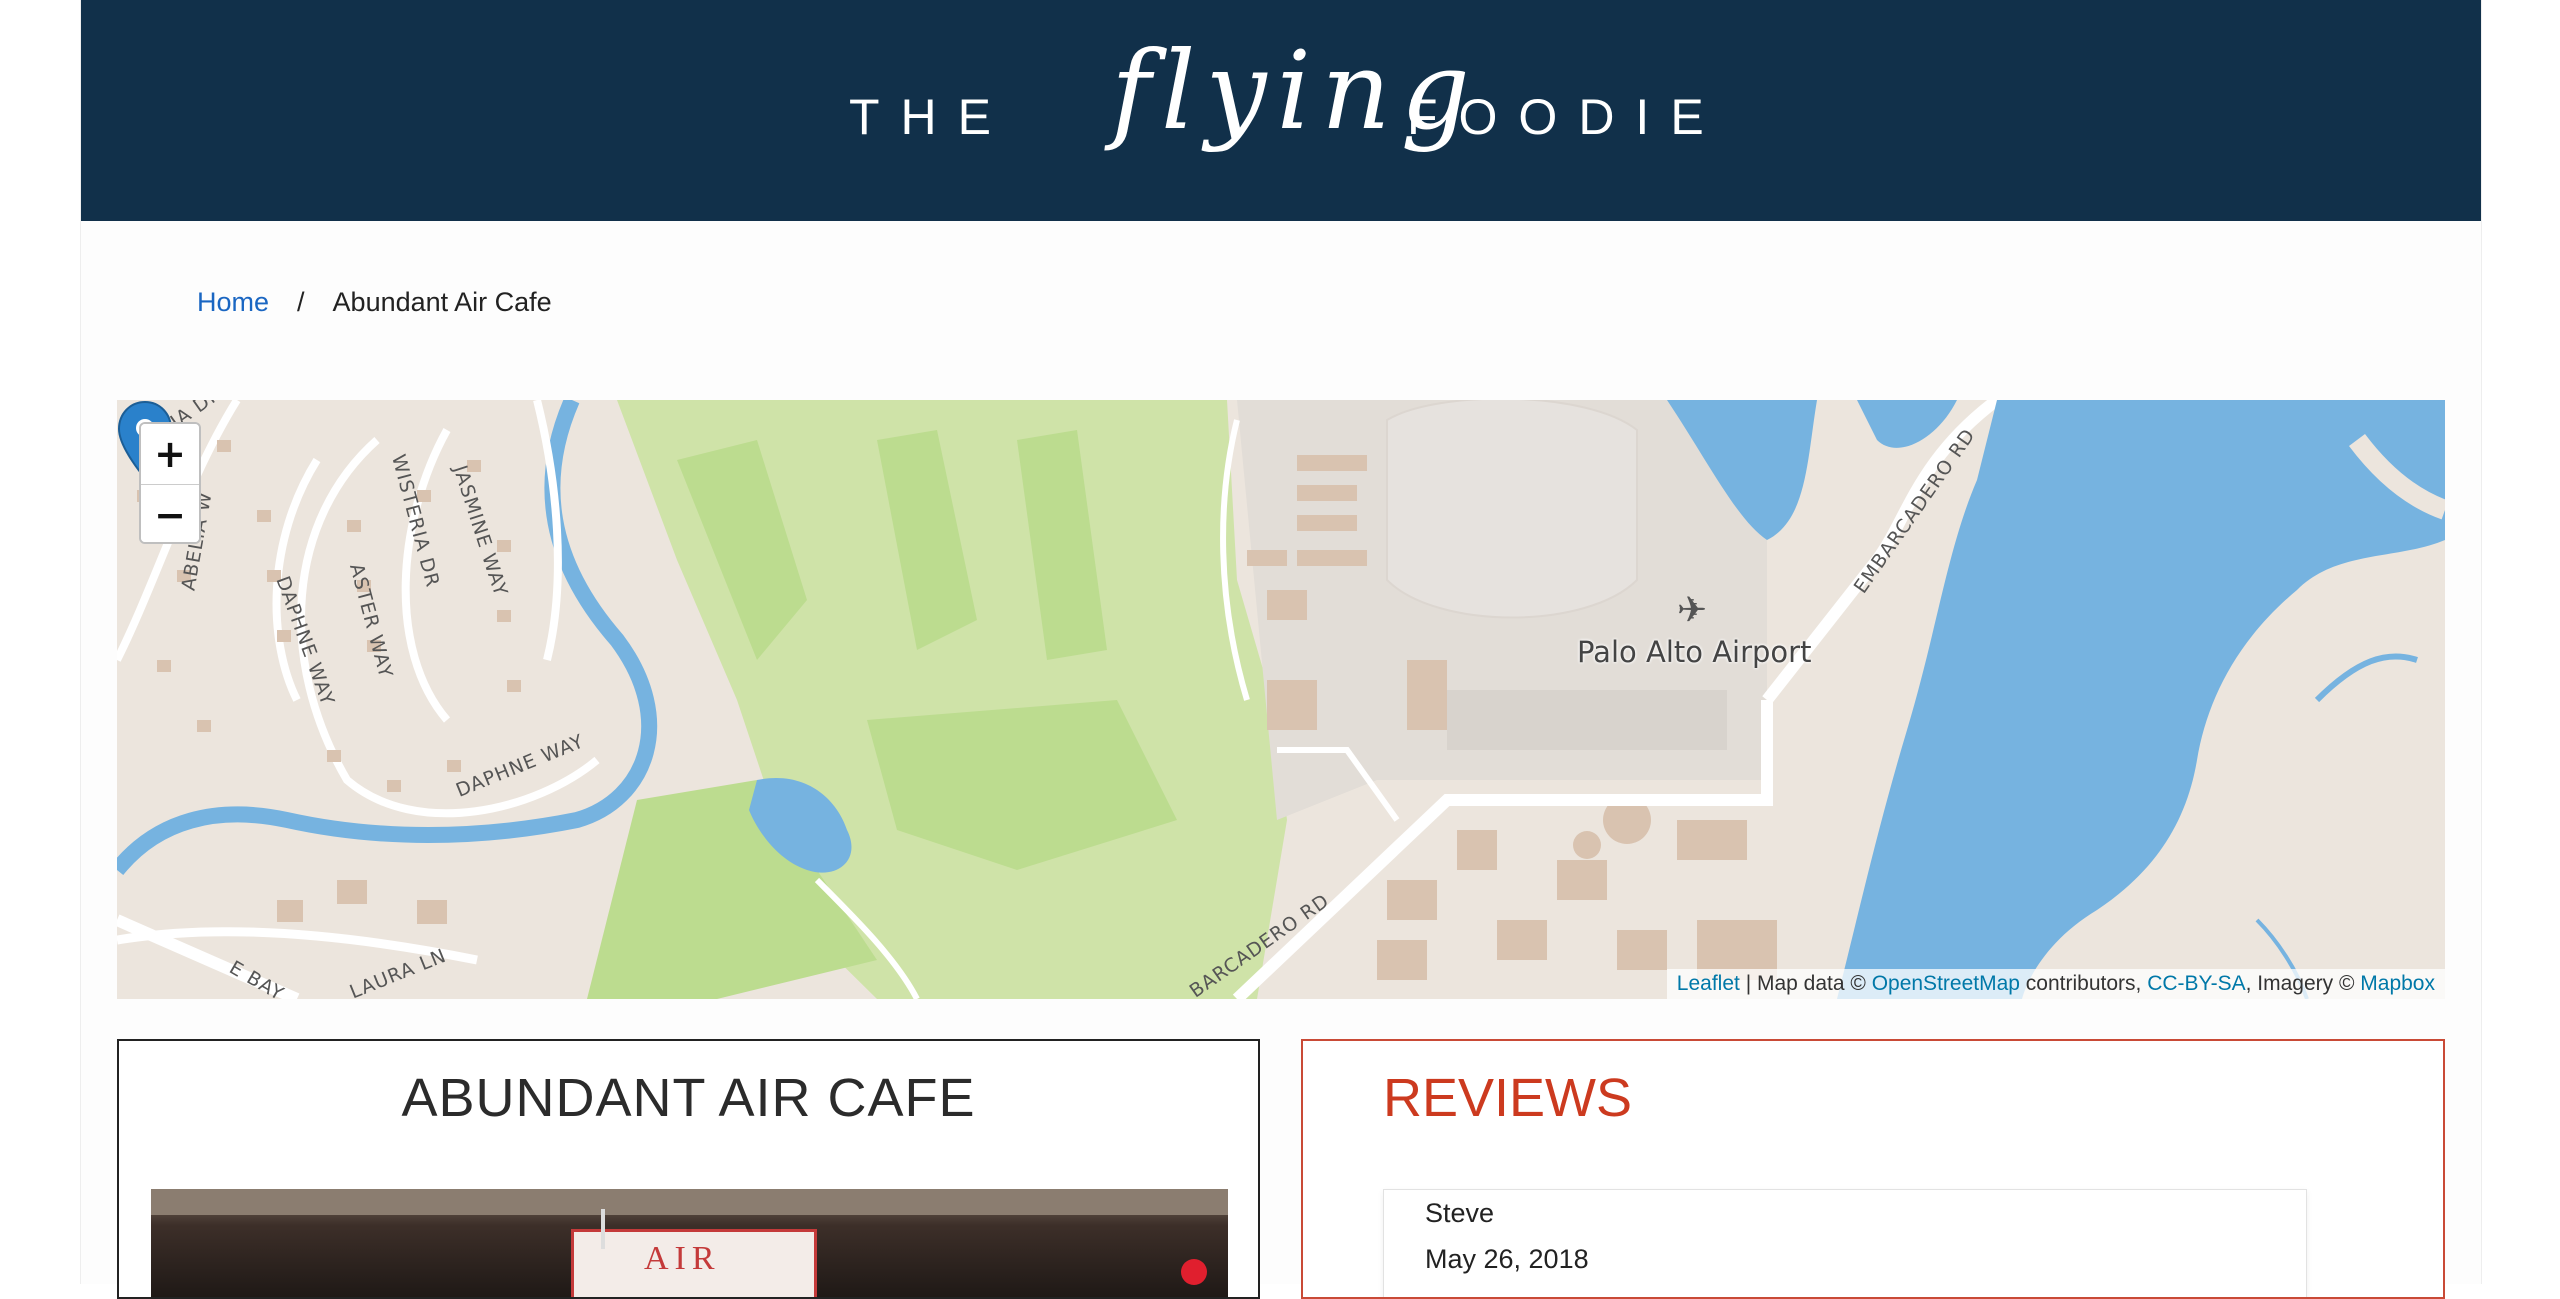 Image resolution: width=2560 pixels, height=1299 pixels. Describe the element at coordinates (688, 1169) in the screenshot. I see `cafe-card: ABUNDANT AIR CAFE AIR` at that location.